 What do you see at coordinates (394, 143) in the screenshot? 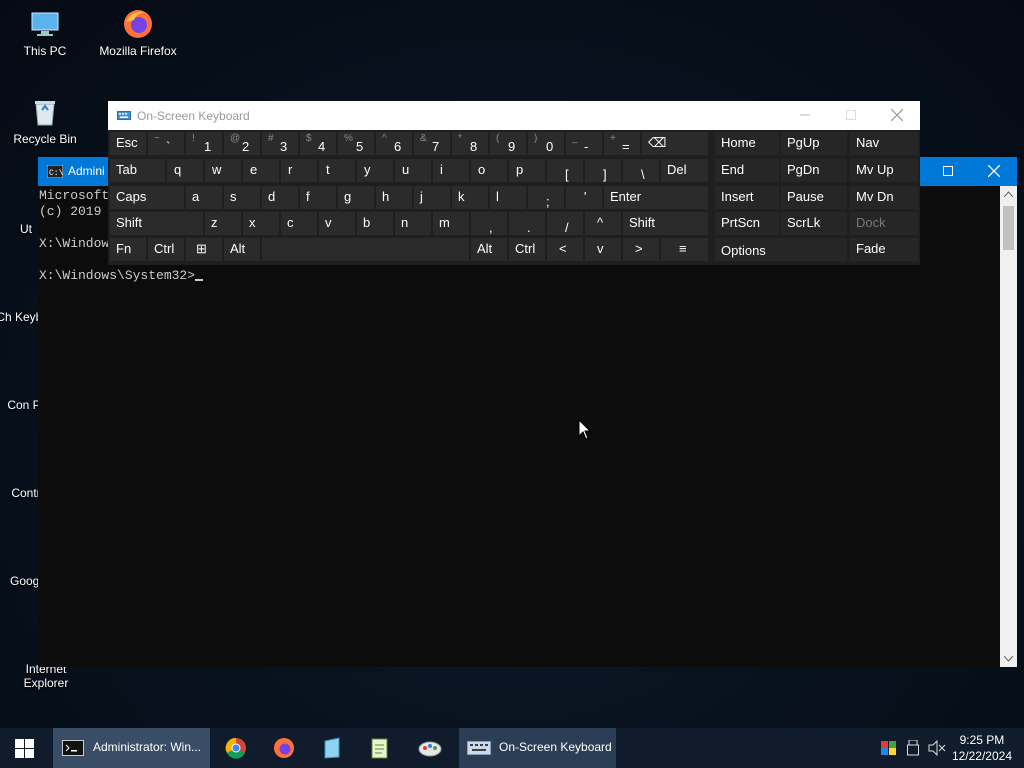
I see `key-6: ^ 6` at bounding box center [394, 143].